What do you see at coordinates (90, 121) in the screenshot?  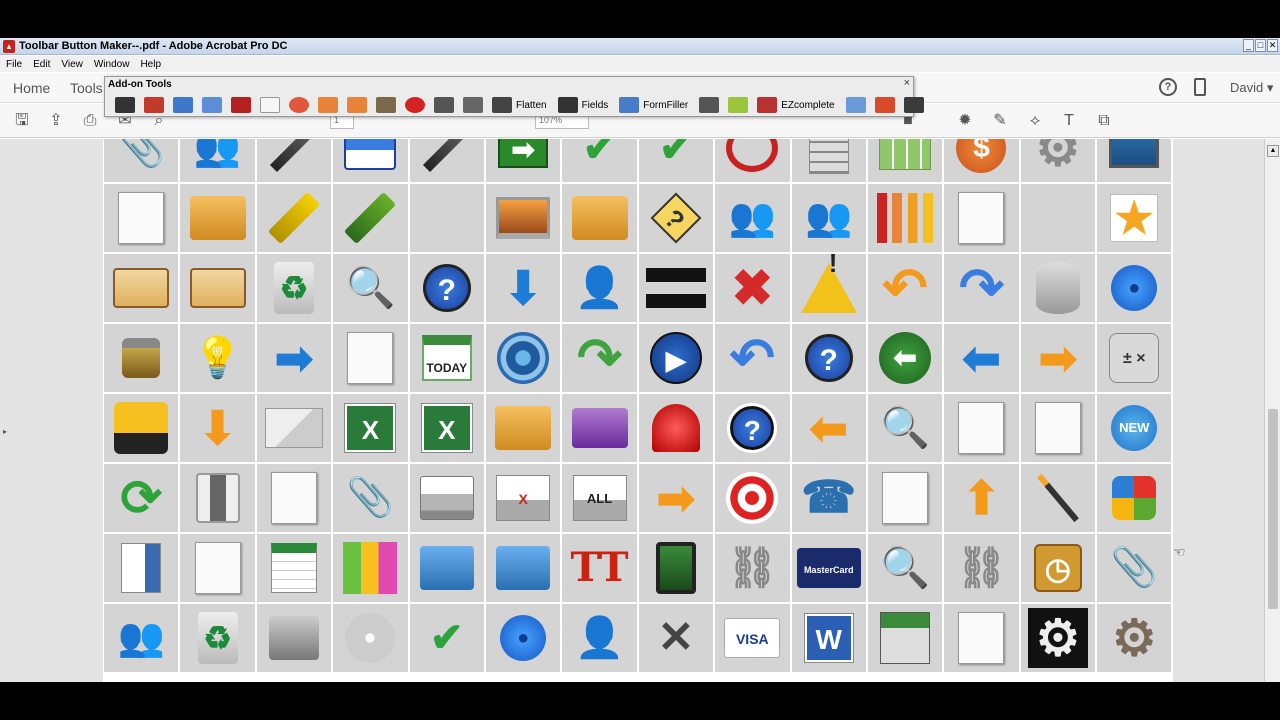 I see `print-icon: ⎙` at bounding box center [90, 121].